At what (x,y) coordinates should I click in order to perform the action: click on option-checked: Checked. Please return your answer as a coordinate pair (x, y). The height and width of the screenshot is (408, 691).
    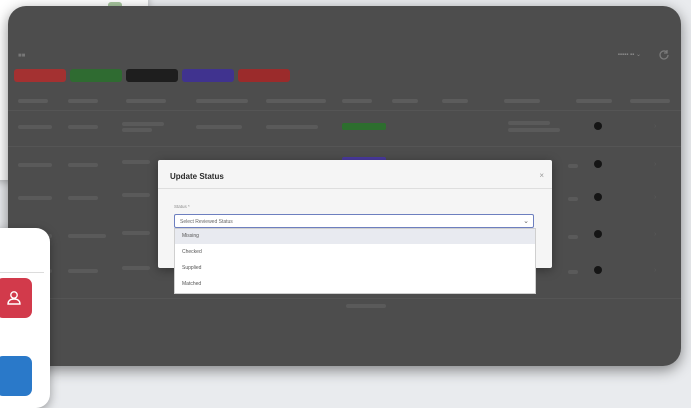
    Looking at the image, I should click on (355, 252).